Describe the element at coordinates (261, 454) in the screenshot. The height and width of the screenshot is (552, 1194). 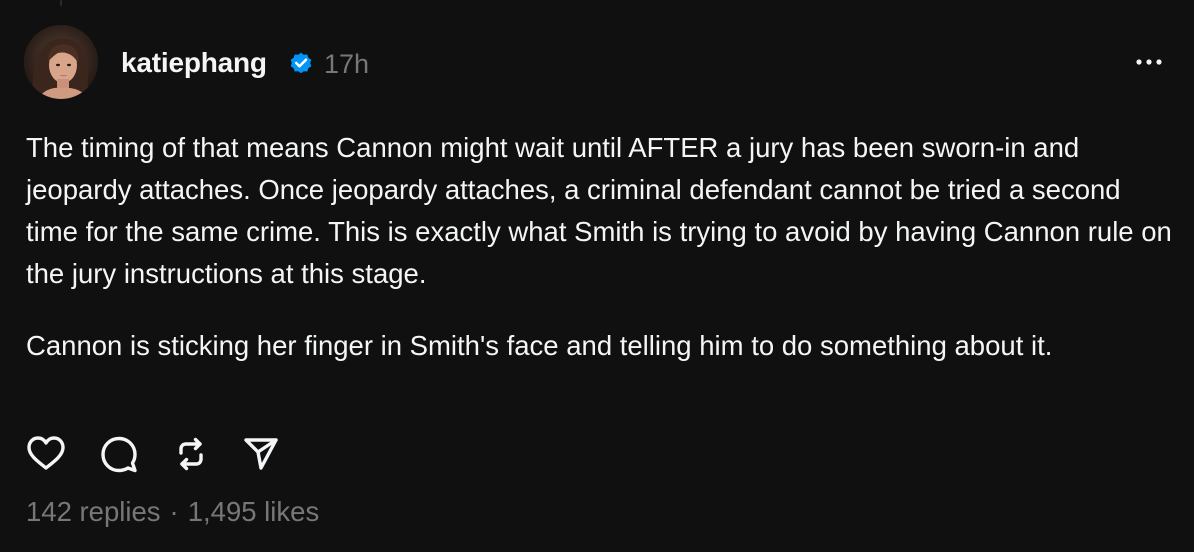
I see `send-icon` at that location.